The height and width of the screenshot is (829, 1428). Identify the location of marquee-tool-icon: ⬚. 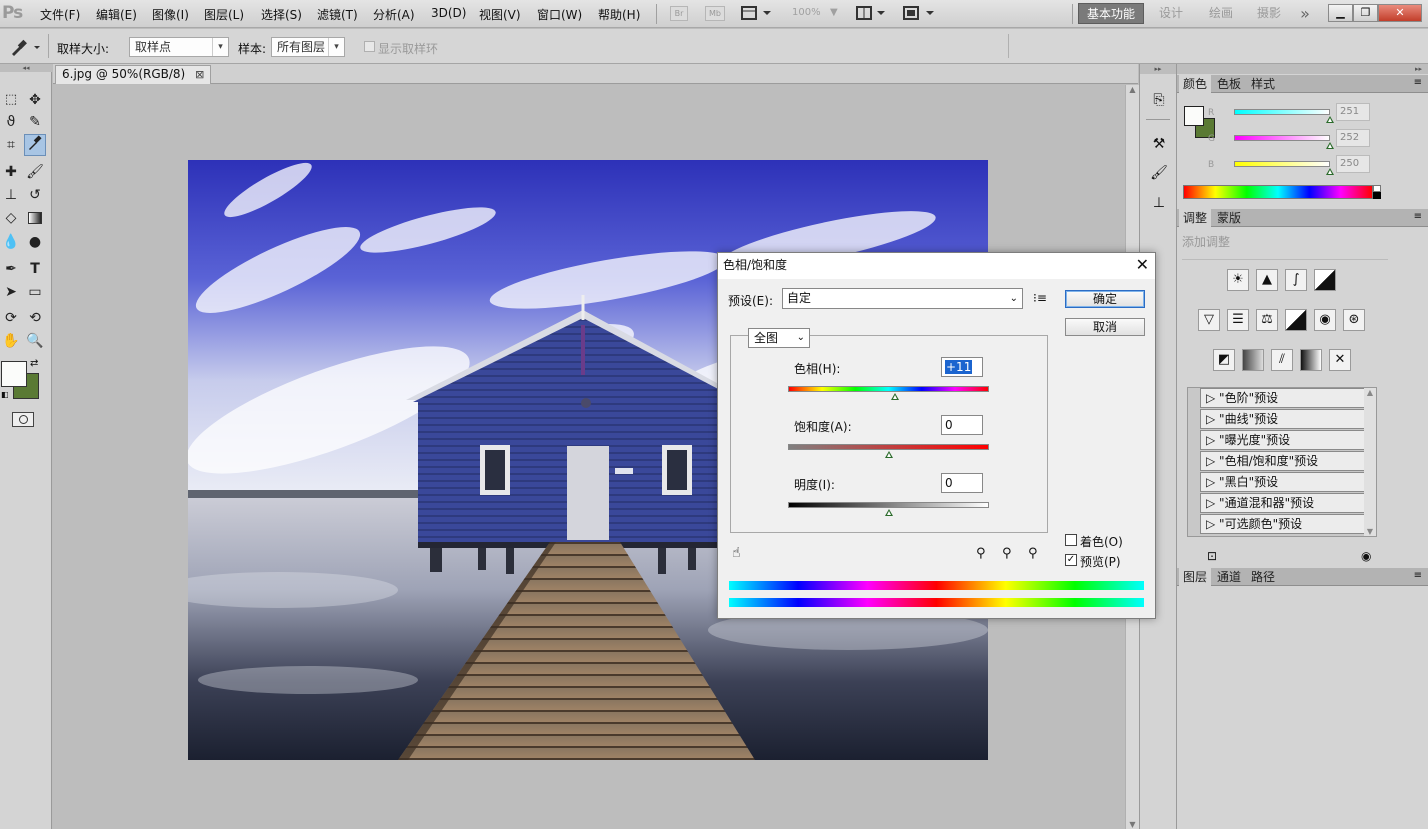
(11, 100).